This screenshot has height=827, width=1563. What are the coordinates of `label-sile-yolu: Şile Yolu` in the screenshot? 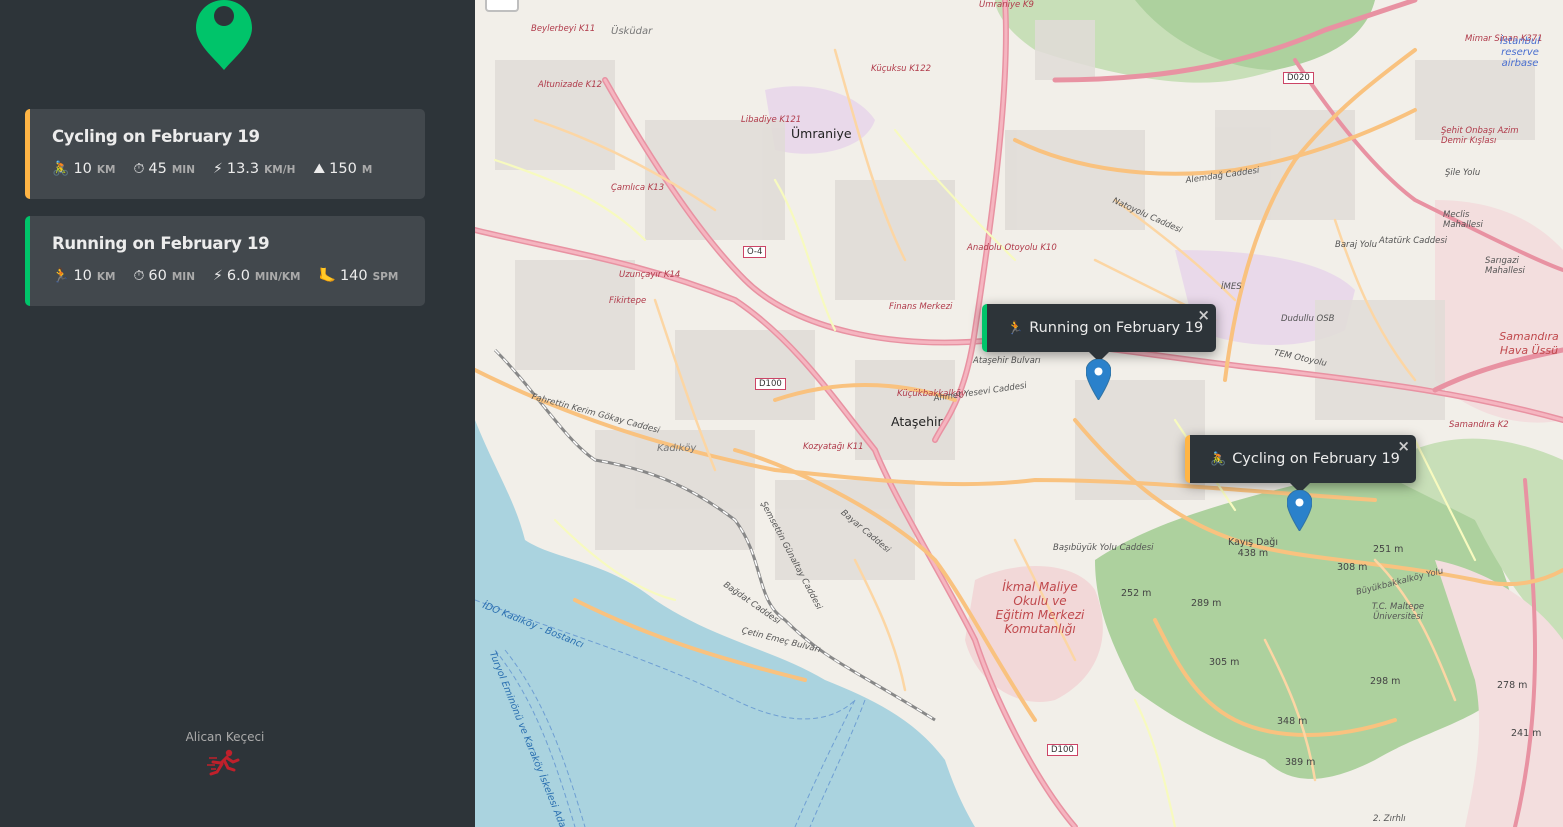 It's located at (1463, 173).